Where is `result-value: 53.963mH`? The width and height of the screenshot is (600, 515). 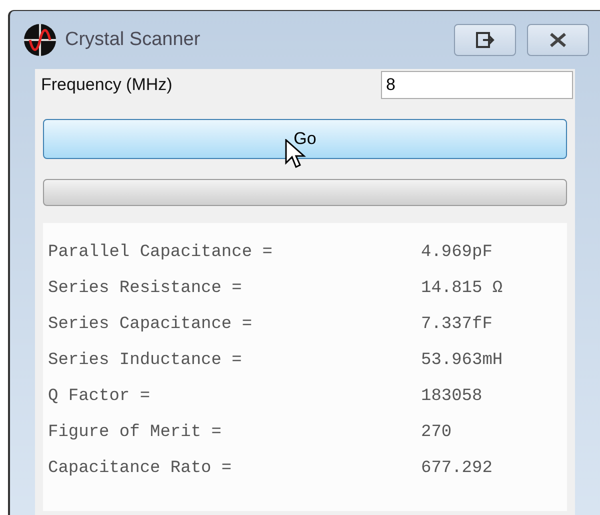 result-value: 53.963mH is located at coordinates (462, 361).